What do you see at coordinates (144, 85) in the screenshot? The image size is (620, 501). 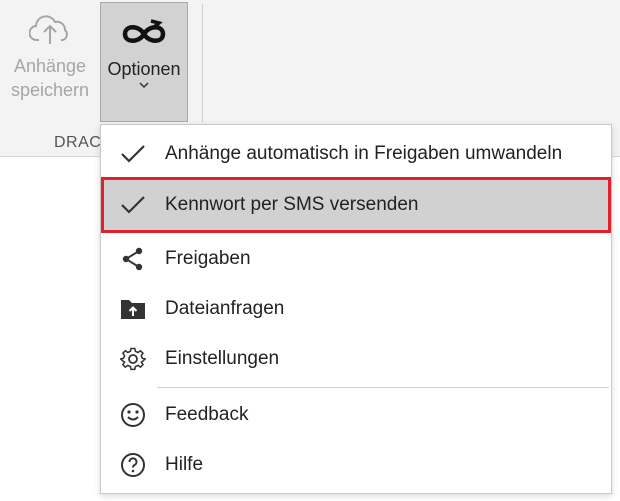 I see `chevron-down-icon` at bounding box center [144, 85].